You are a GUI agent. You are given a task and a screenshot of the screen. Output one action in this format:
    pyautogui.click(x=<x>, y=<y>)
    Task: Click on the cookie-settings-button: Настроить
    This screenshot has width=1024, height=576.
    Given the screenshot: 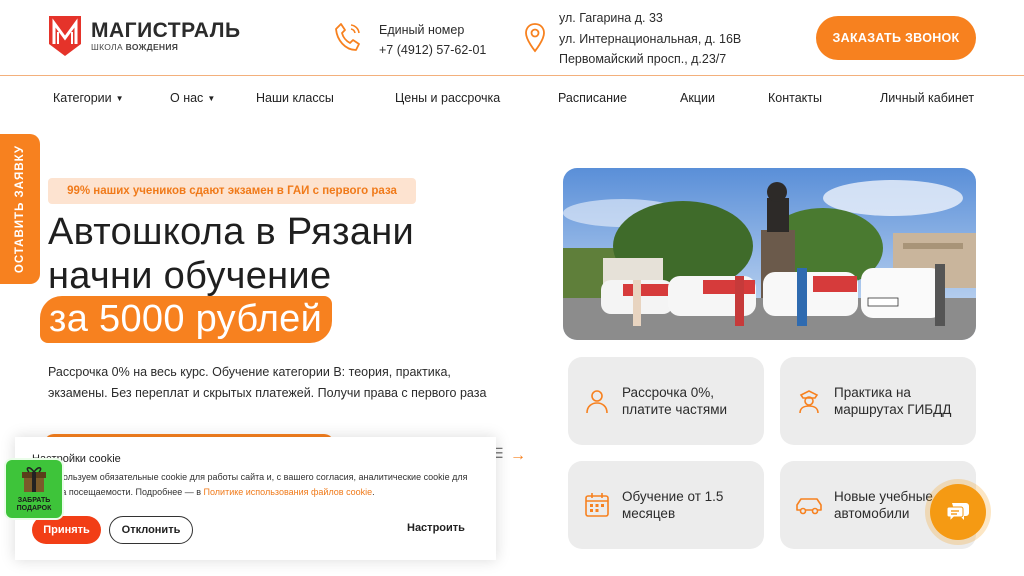 What is the action you would take?
    pyautogui.click(x=436, y=528)
    